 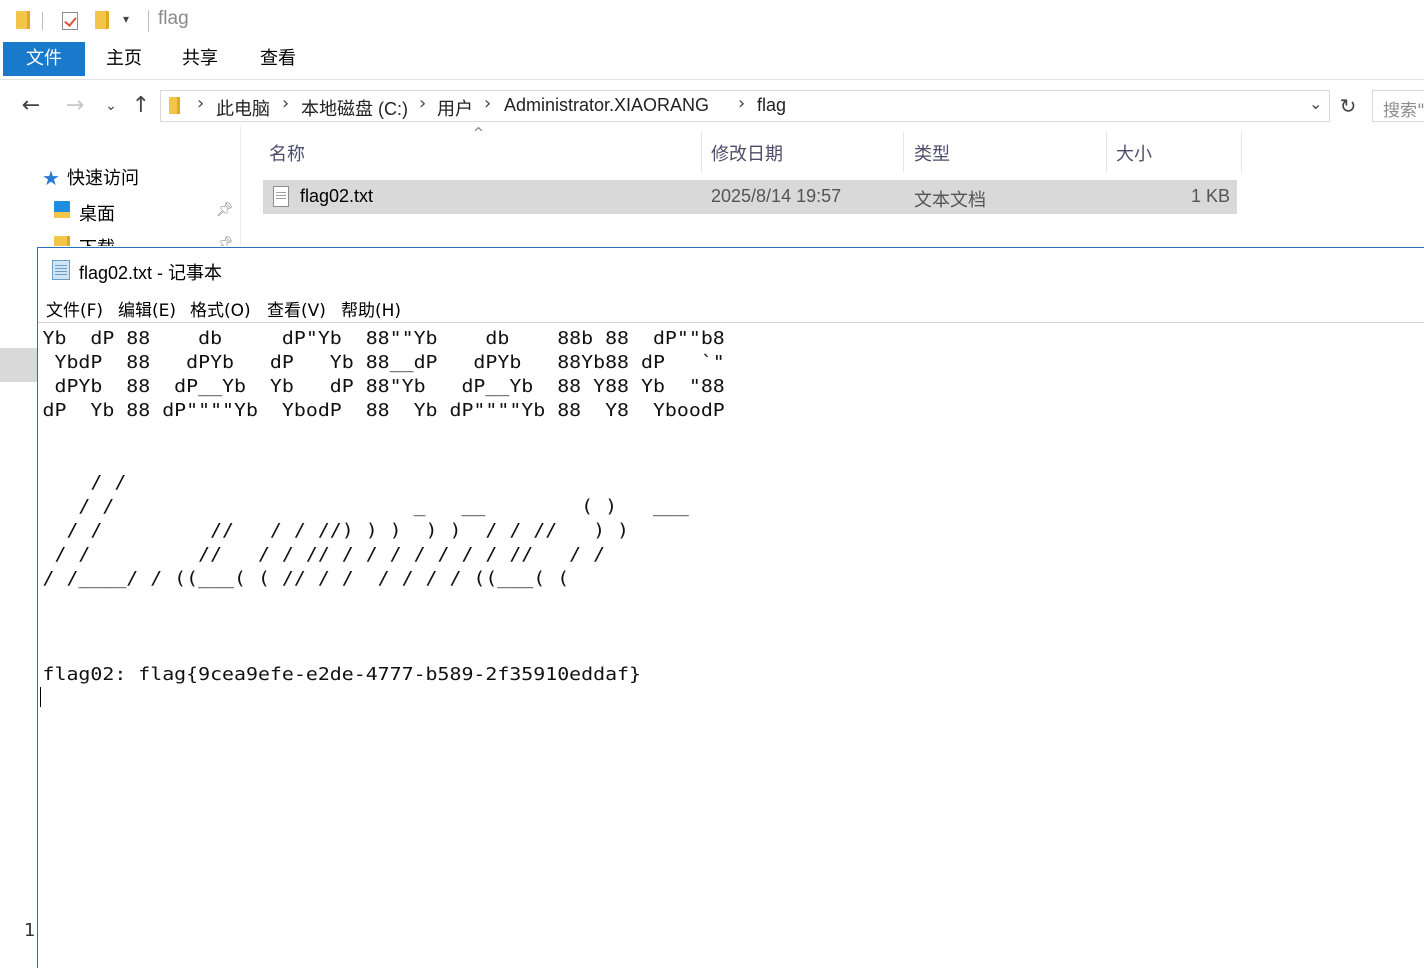 I want to click on recent-locations-chevron-icon: ⌄, so click(x=111, y=106).